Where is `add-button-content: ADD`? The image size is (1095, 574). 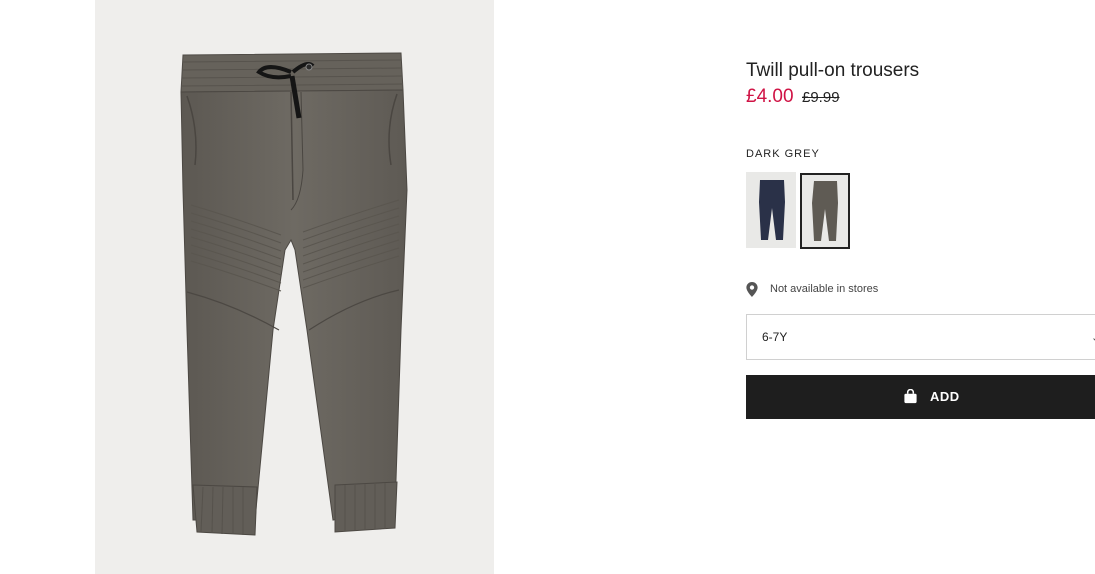 add-button-content: ADD is located at coordinates (931, 396).